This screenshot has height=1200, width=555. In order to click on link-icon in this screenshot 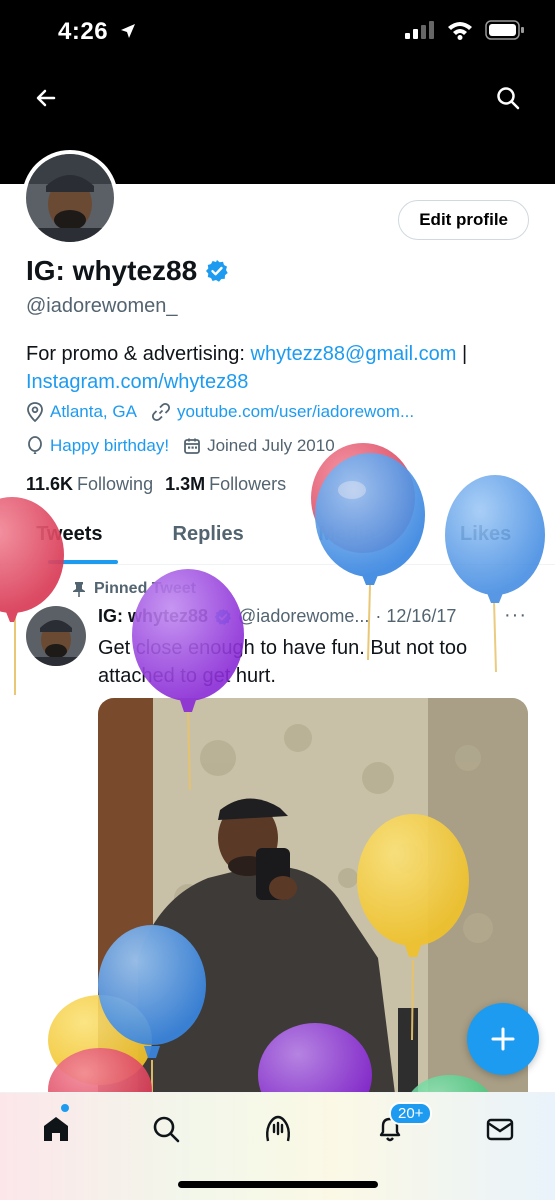, I will do `click(160, 412)`.